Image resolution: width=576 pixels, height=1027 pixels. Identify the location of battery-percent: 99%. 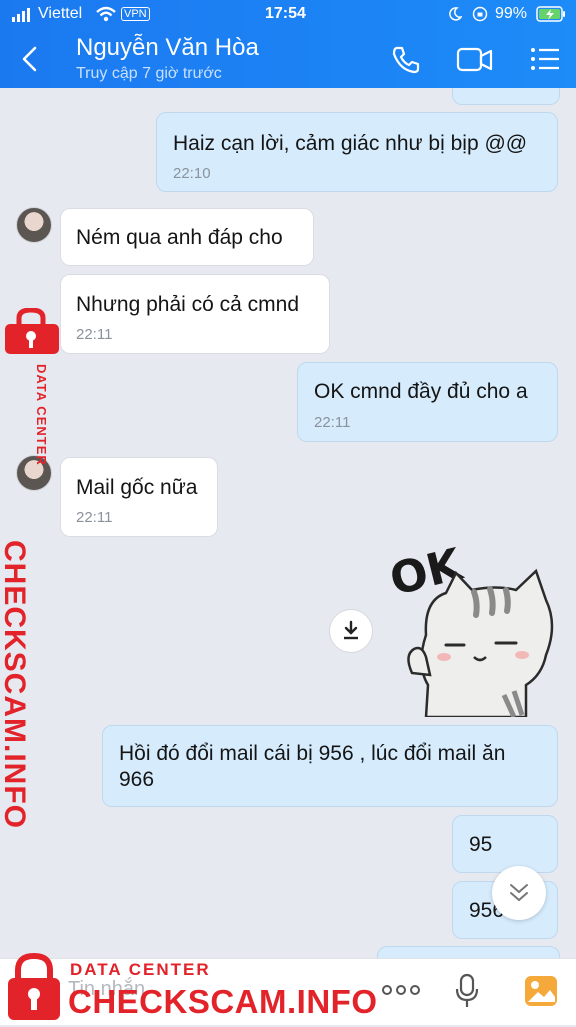
(511, 13).